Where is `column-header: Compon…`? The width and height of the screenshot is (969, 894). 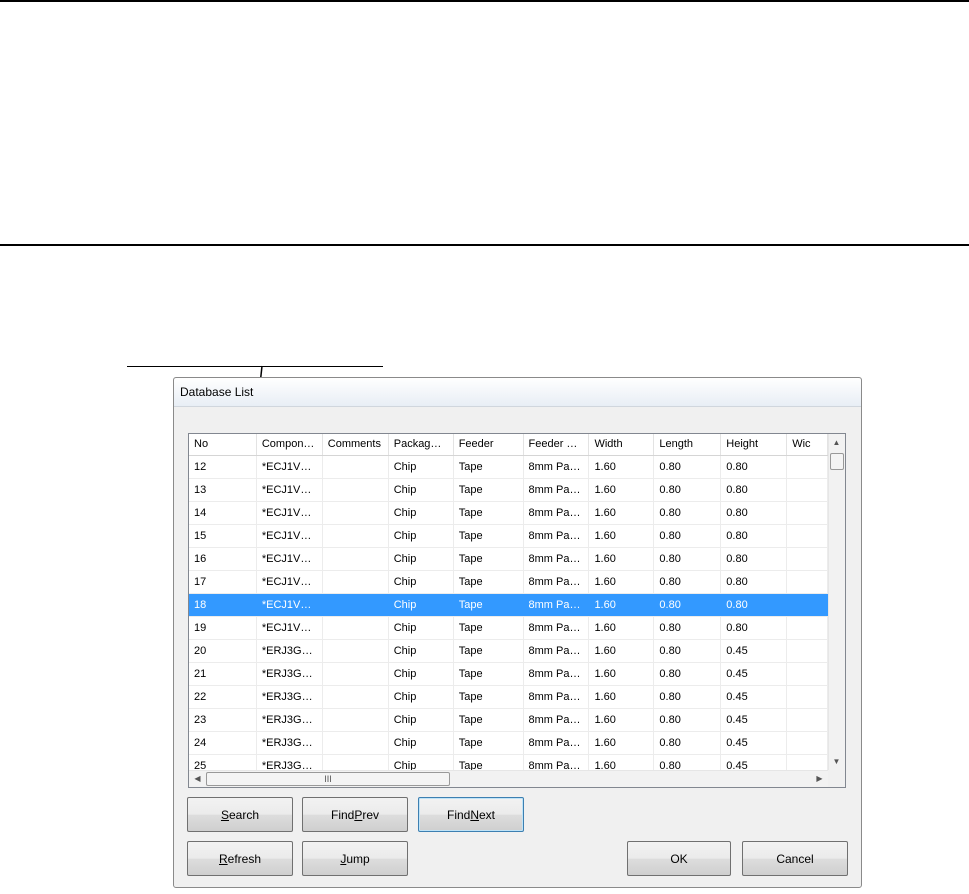 column-header: Compon… is located at coordinates (290, 444).